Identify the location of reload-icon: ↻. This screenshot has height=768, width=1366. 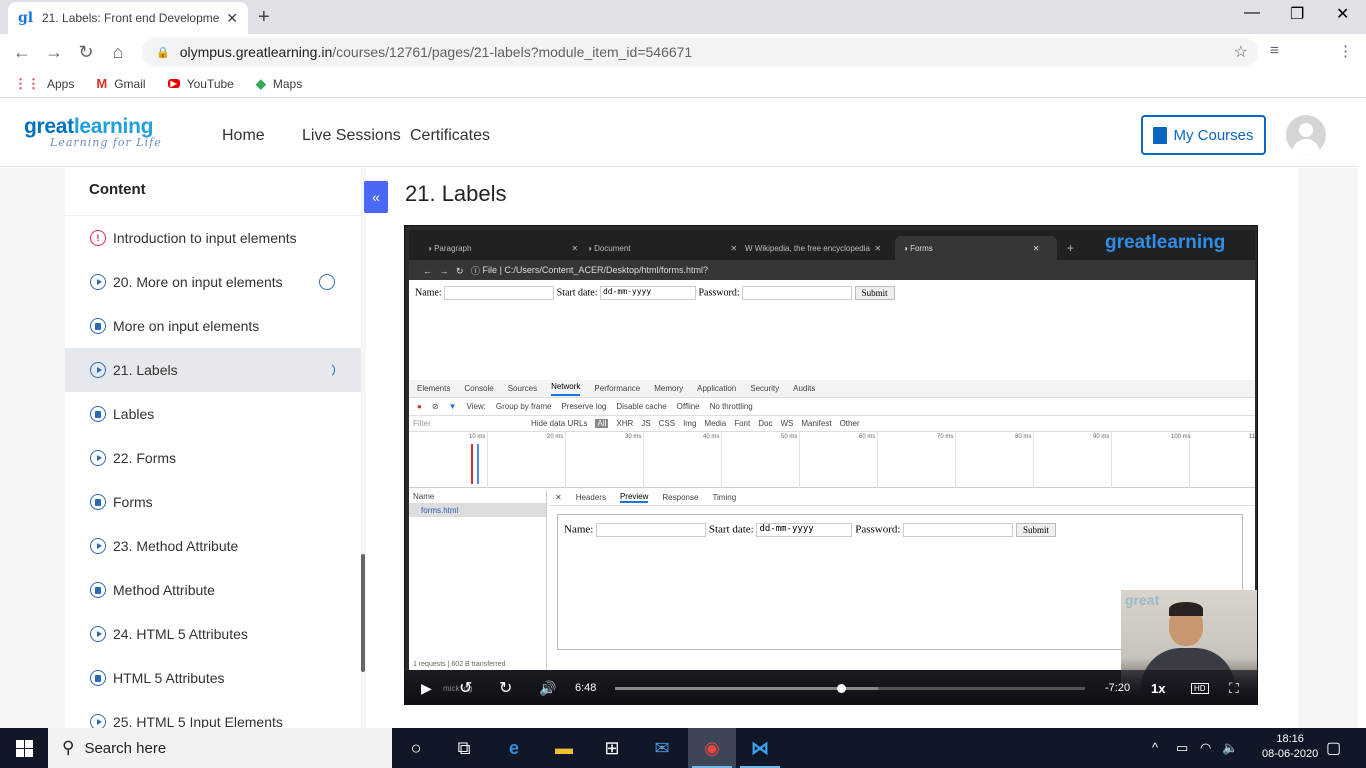
(86, 52).